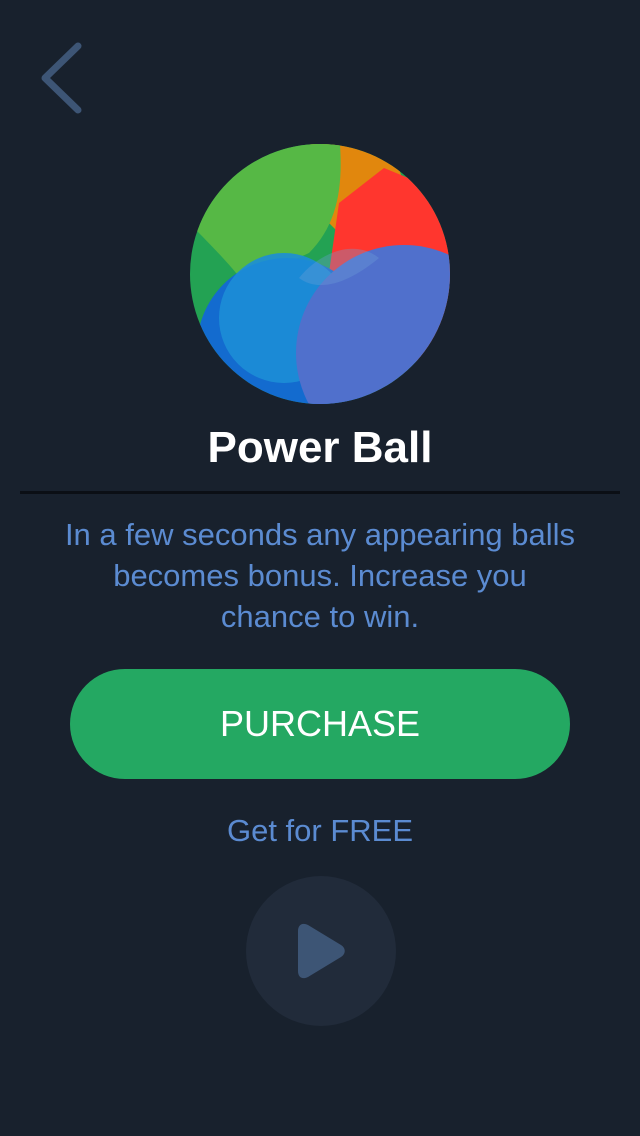  What do you see at coordinates (320, 447) in the screenshot?
I see `item-title: Power Ball` at bounding box center [320, 447].